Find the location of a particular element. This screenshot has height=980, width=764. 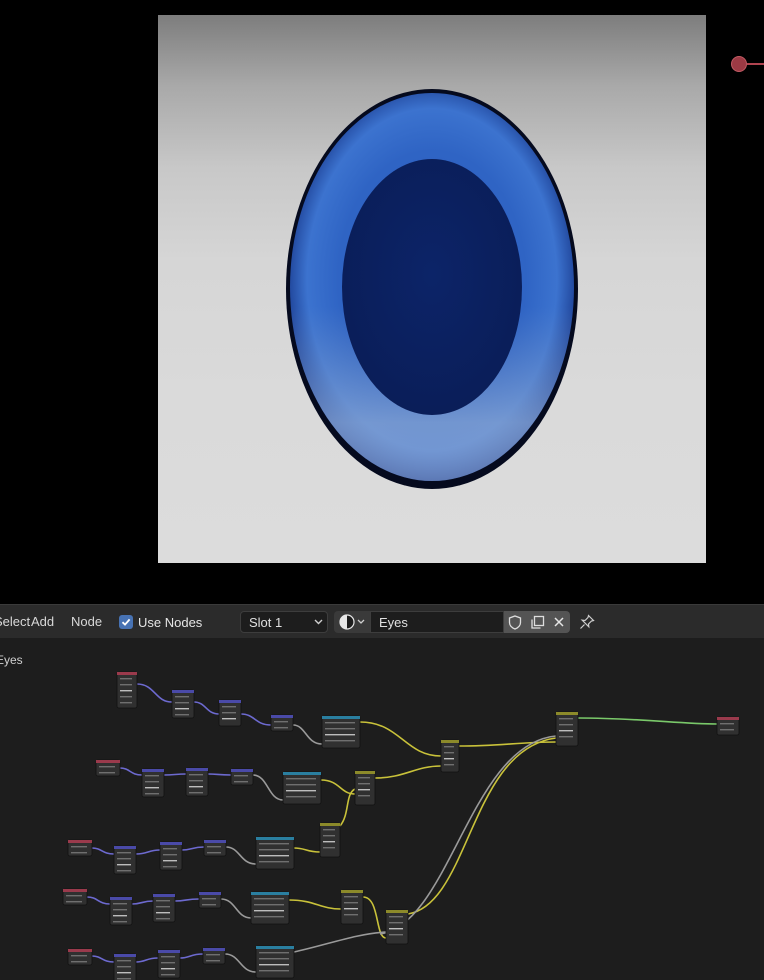

pin-icon is located at coordinates (587, 621).